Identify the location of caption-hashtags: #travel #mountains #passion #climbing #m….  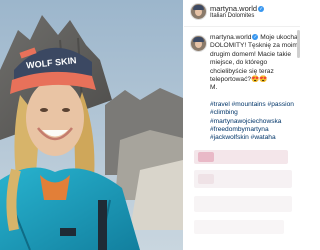
(255, 122).